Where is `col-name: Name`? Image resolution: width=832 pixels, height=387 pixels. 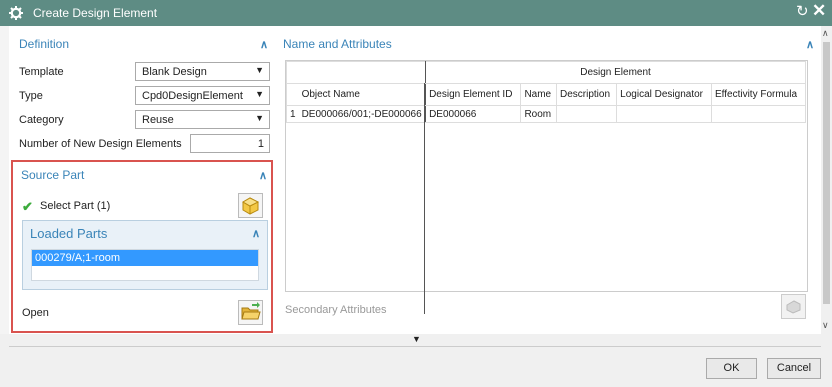
col-name: Name is located at coordinates (538, 94).